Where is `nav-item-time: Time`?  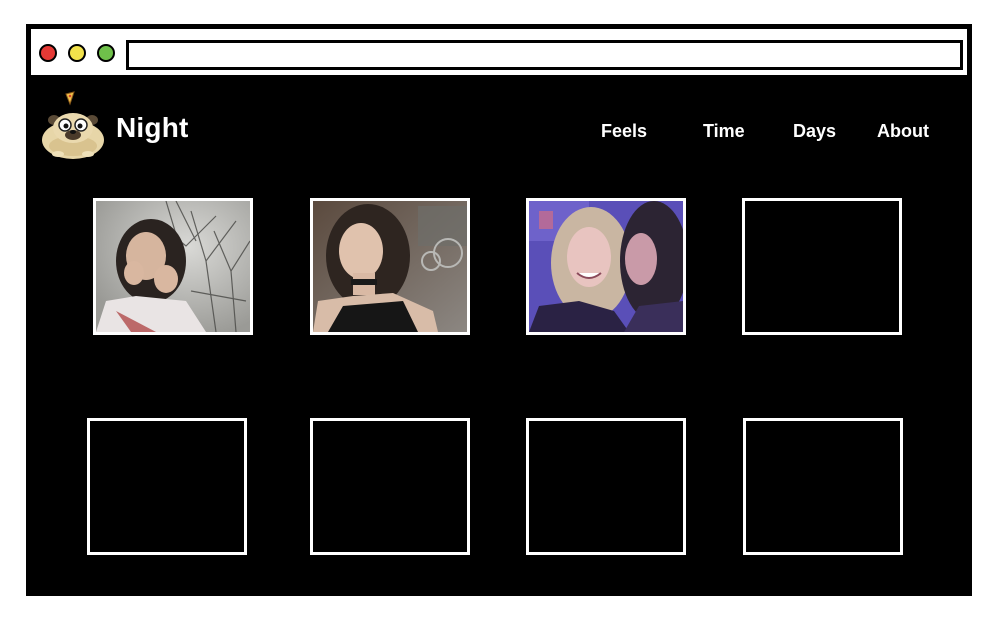
nav-item-time: Time is located at coordinates (724, 131).